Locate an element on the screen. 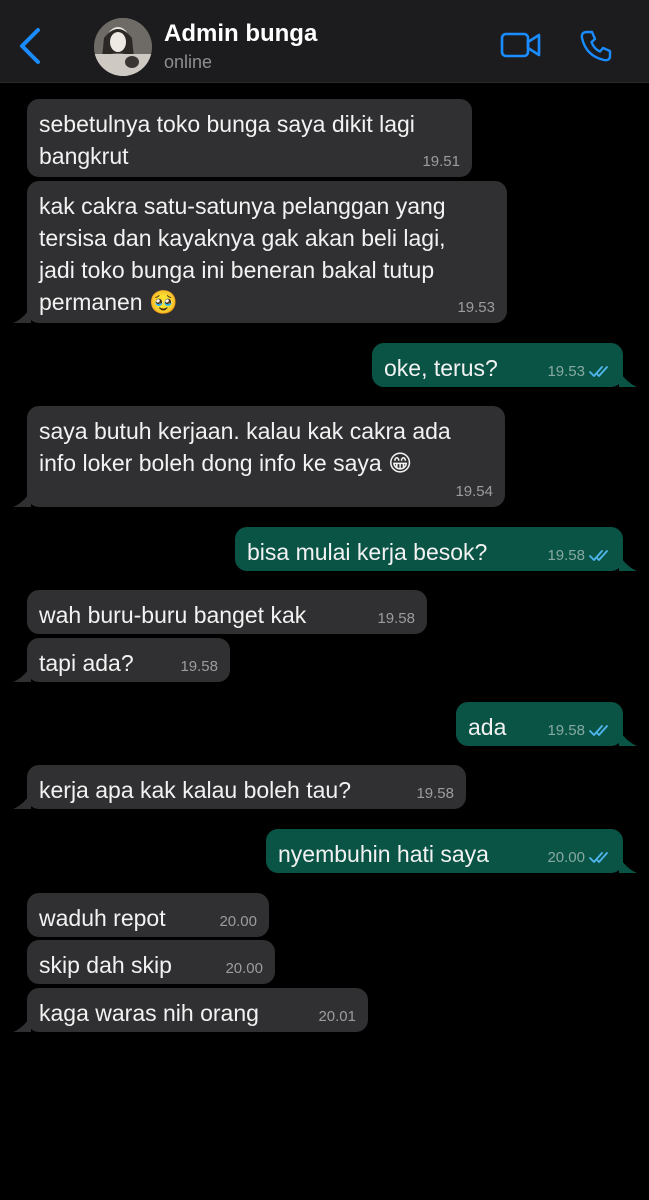 The image size is (649, 1200). video-call-button is located at coordinates (521, 45).